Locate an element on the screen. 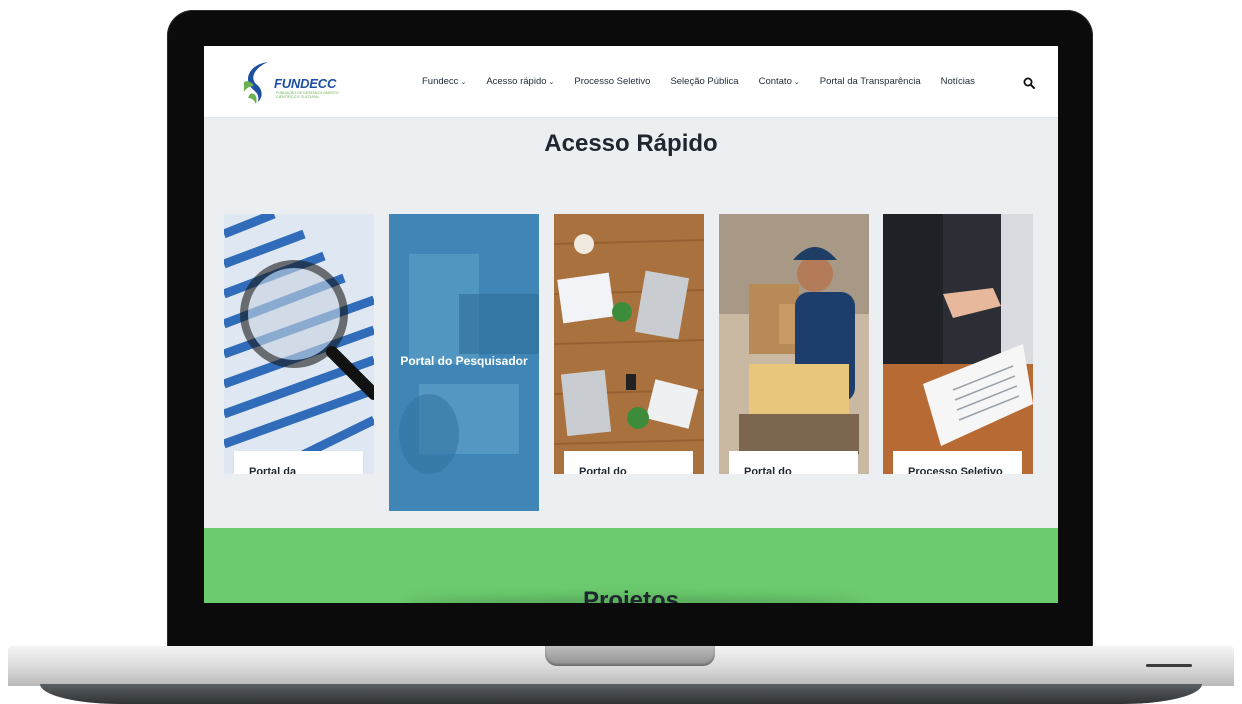 Image resolution: width=1242 pixels, height=704 pixels. search-icon is located at coordinates (1029, 82).